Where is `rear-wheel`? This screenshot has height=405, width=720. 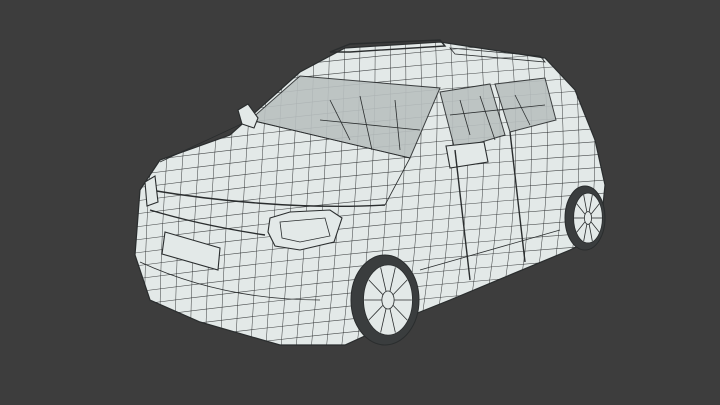
rear-wheel is located at coordinates (585, 218).